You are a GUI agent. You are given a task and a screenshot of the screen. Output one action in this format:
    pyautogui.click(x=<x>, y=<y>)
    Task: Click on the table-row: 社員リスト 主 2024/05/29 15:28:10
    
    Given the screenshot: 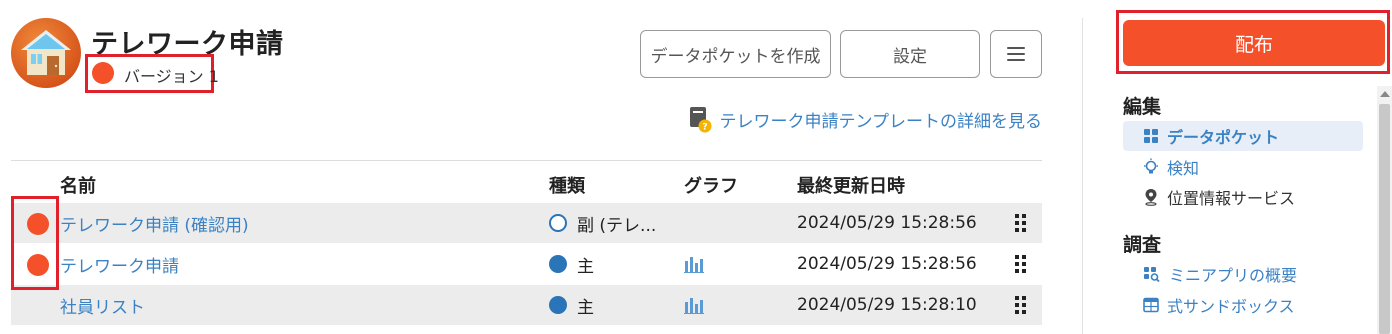 What is the action you would take?
    pyautogui.click(x=526, y=305)
    